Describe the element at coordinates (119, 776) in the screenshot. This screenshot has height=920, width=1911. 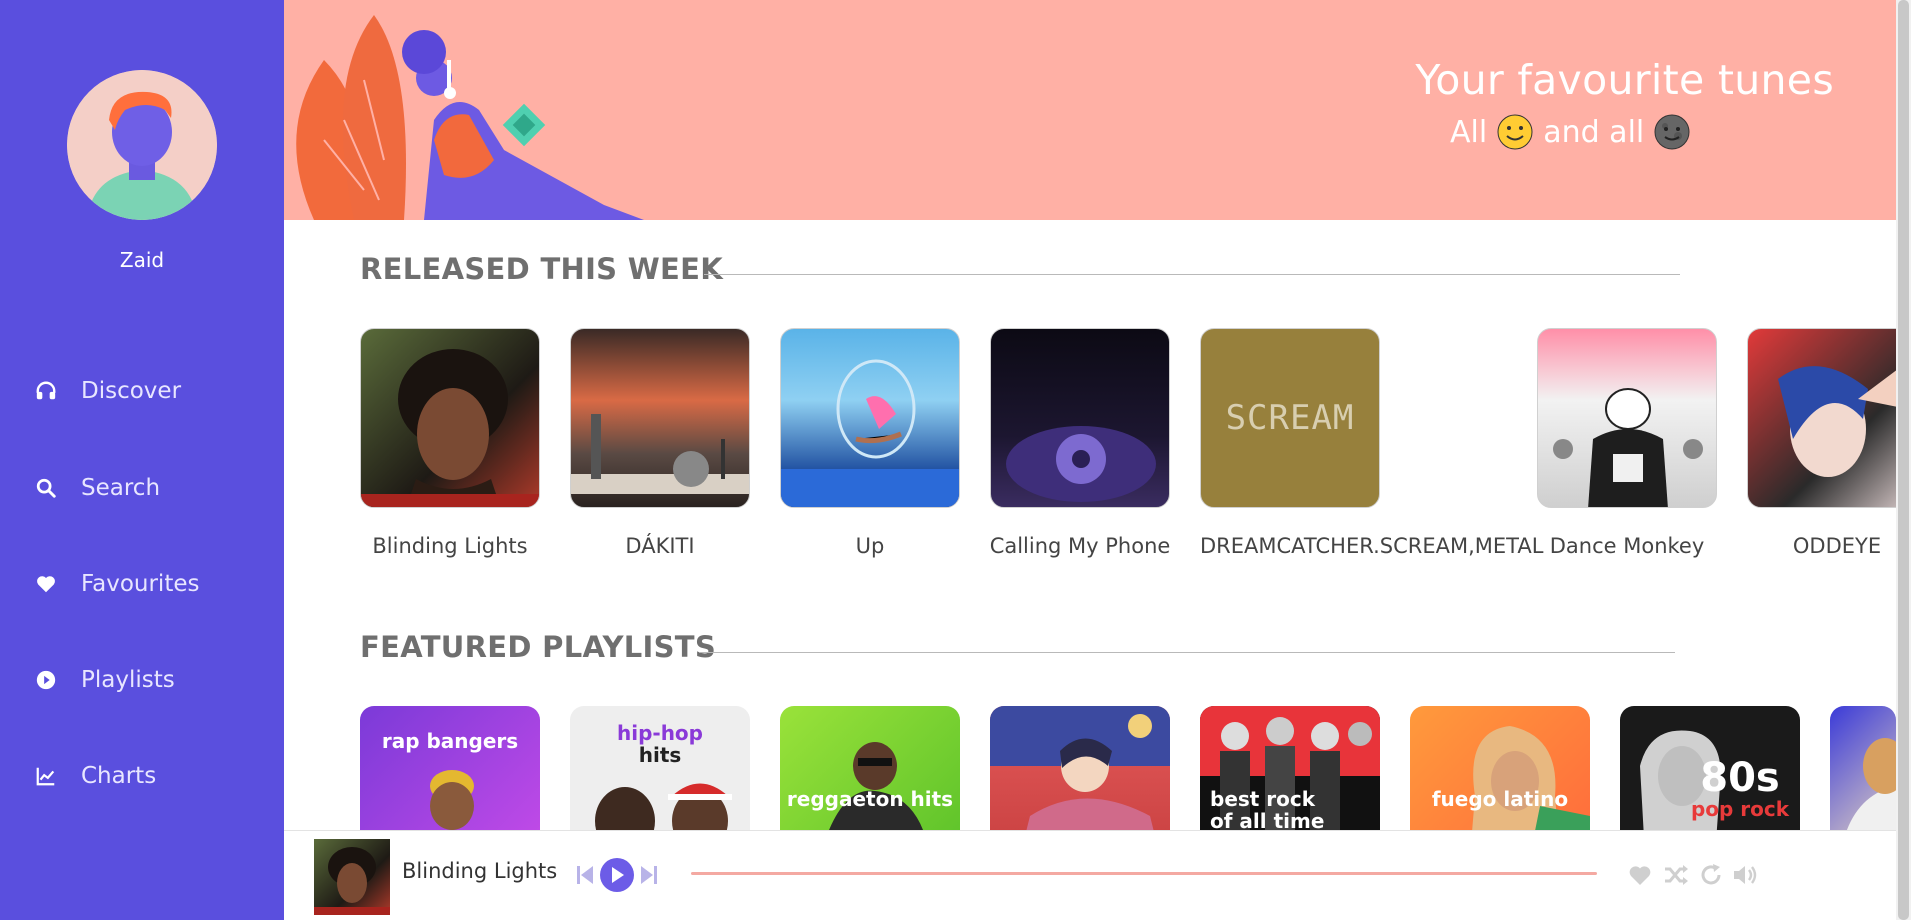
I see `nav-label-charts: Charts` at that location.